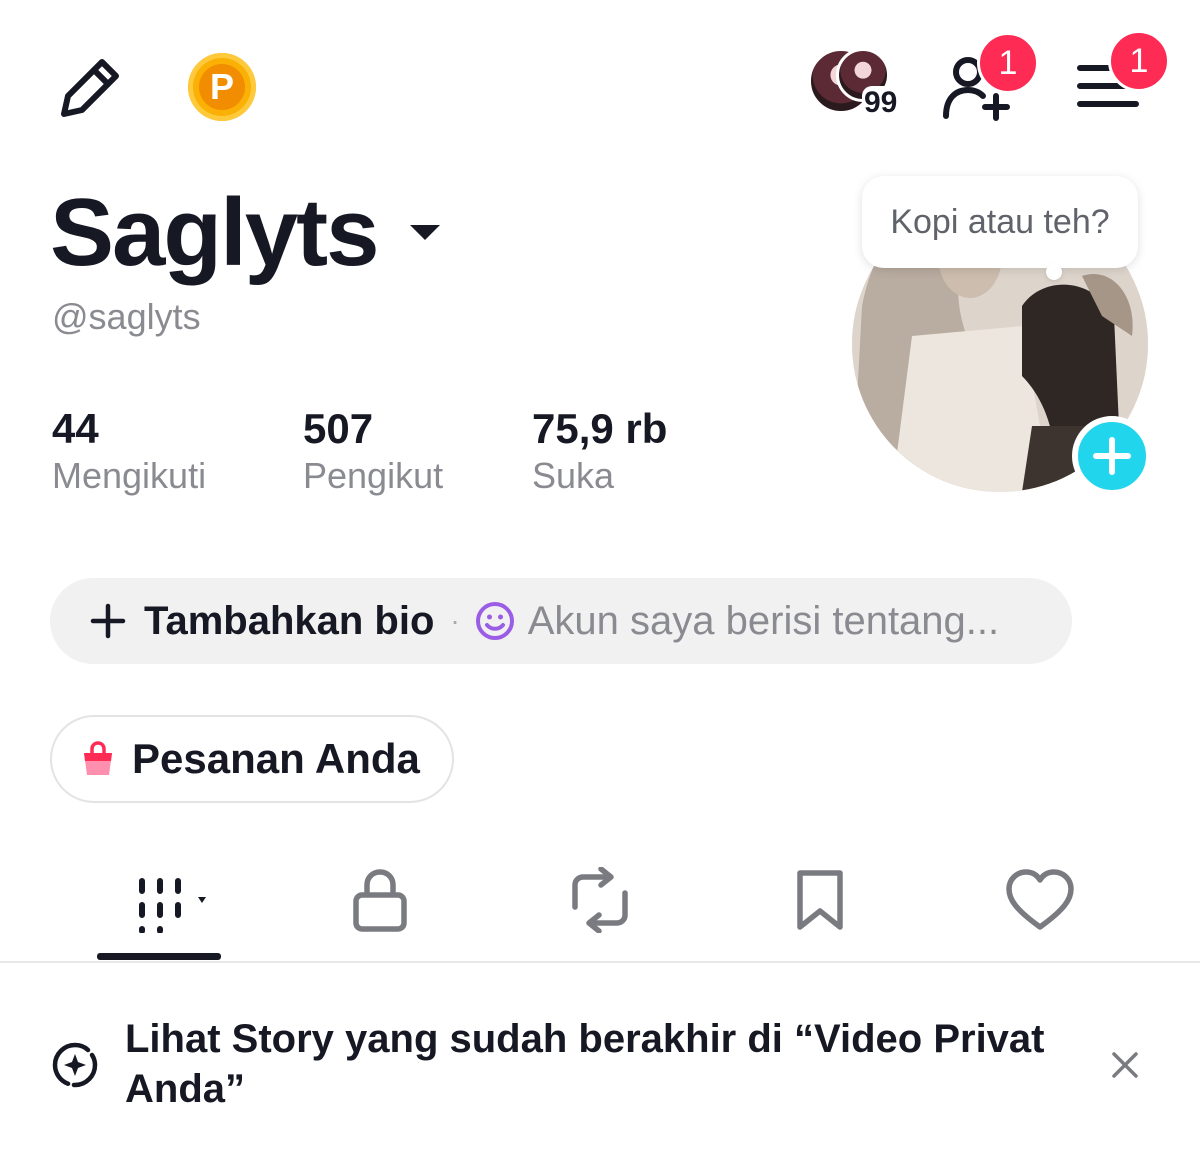 This screenshot has height=1162, width=1200. I want to click on profile-name: Saglyts, so click(214, 232).